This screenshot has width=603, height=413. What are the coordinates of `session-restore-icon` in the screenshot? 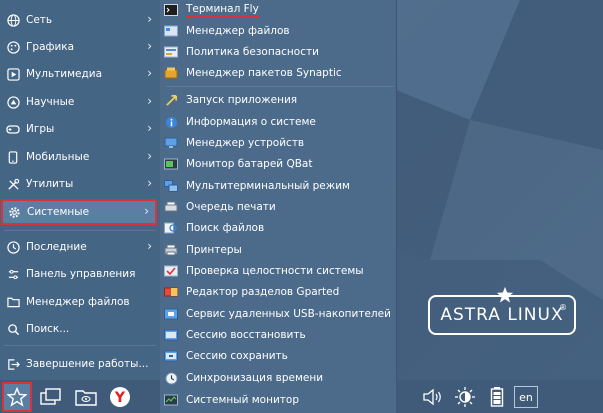 It's located at (171, 335).